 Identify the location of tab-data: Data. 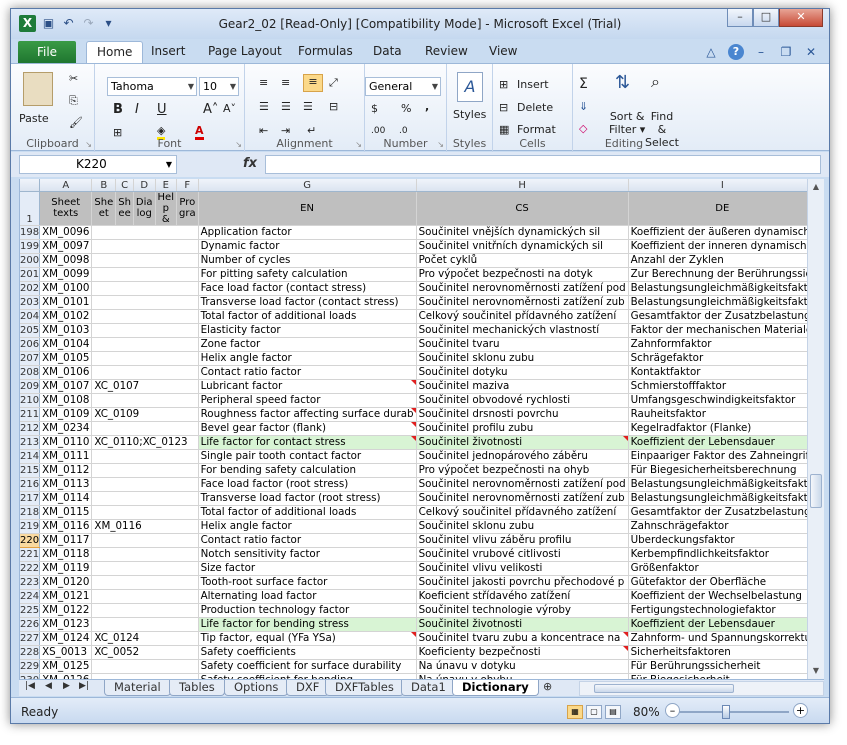
(387, 51).